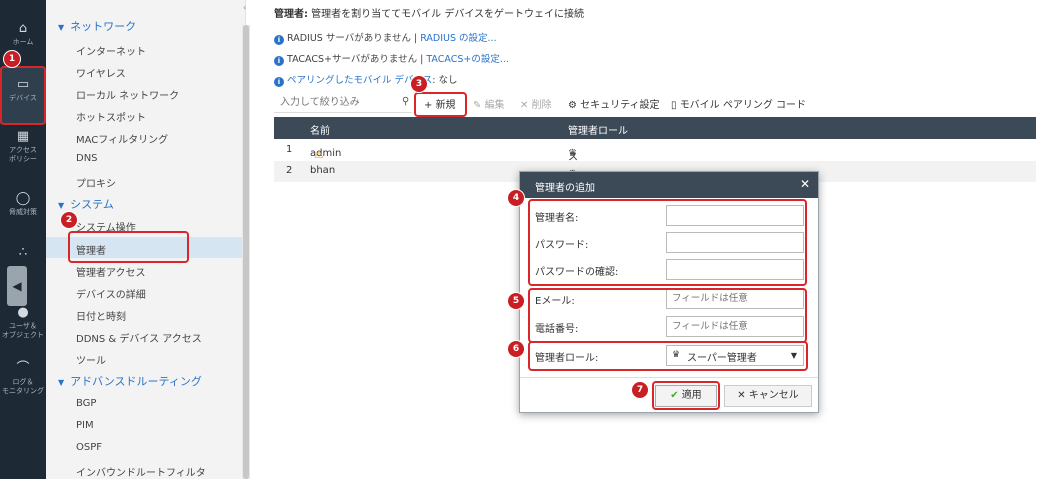 This screenshot has height=479, width=1042. I want to click on edit-button: ✎ 編集, so click(489, 103).